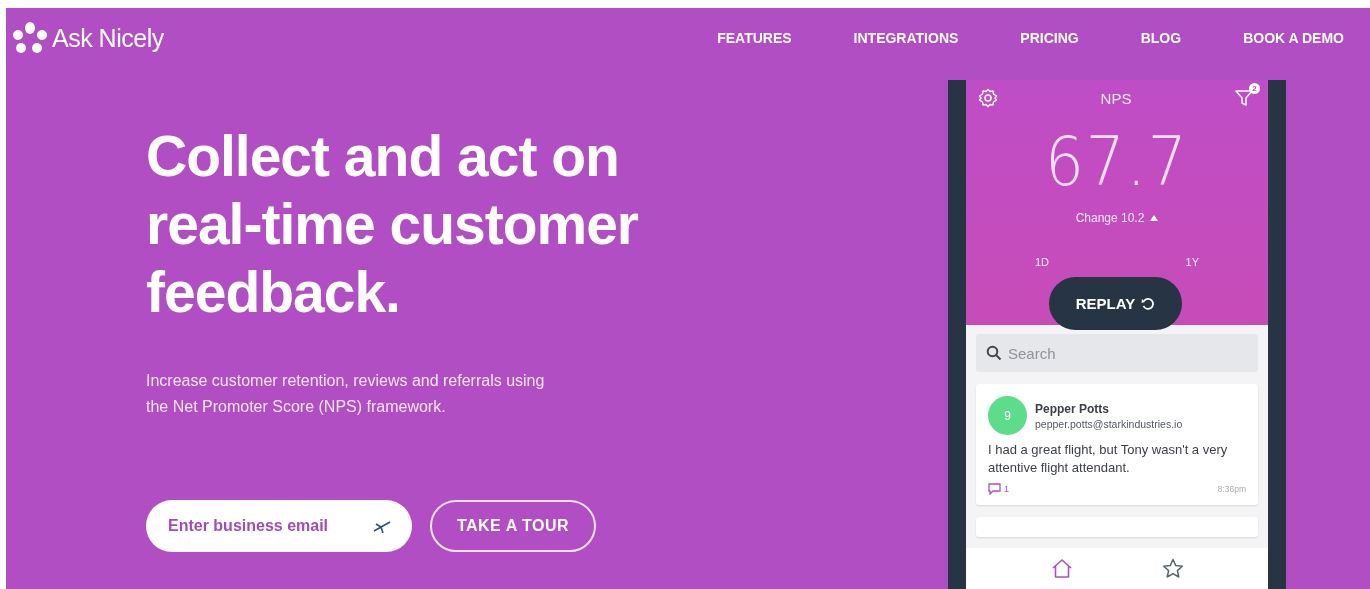 The height and width of the screenshot is (589, 1370). I want to click on respondent-email: pepper.potts@starkindustries.io, so click(1109, 423).